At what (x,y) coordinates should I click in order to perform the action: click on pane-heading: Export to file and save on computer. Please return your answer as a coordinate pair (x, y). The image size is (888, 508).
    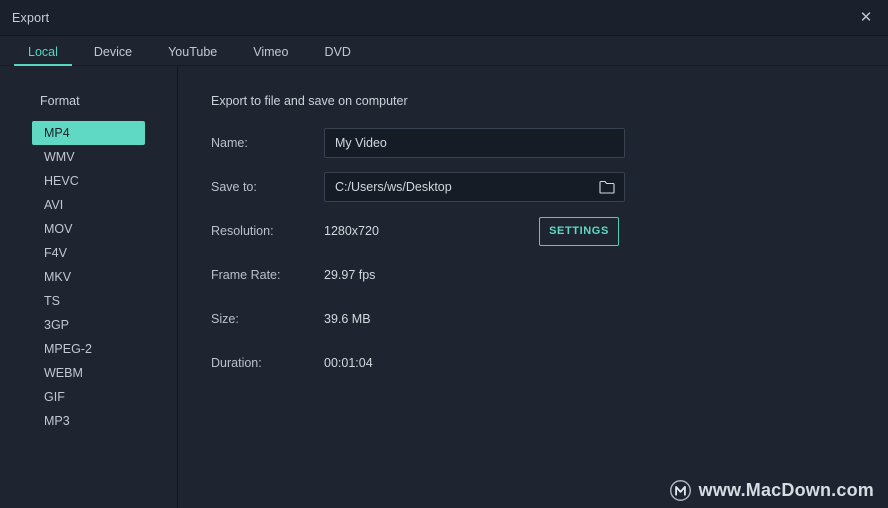
    Looking at the image, I should click on (309, 101).